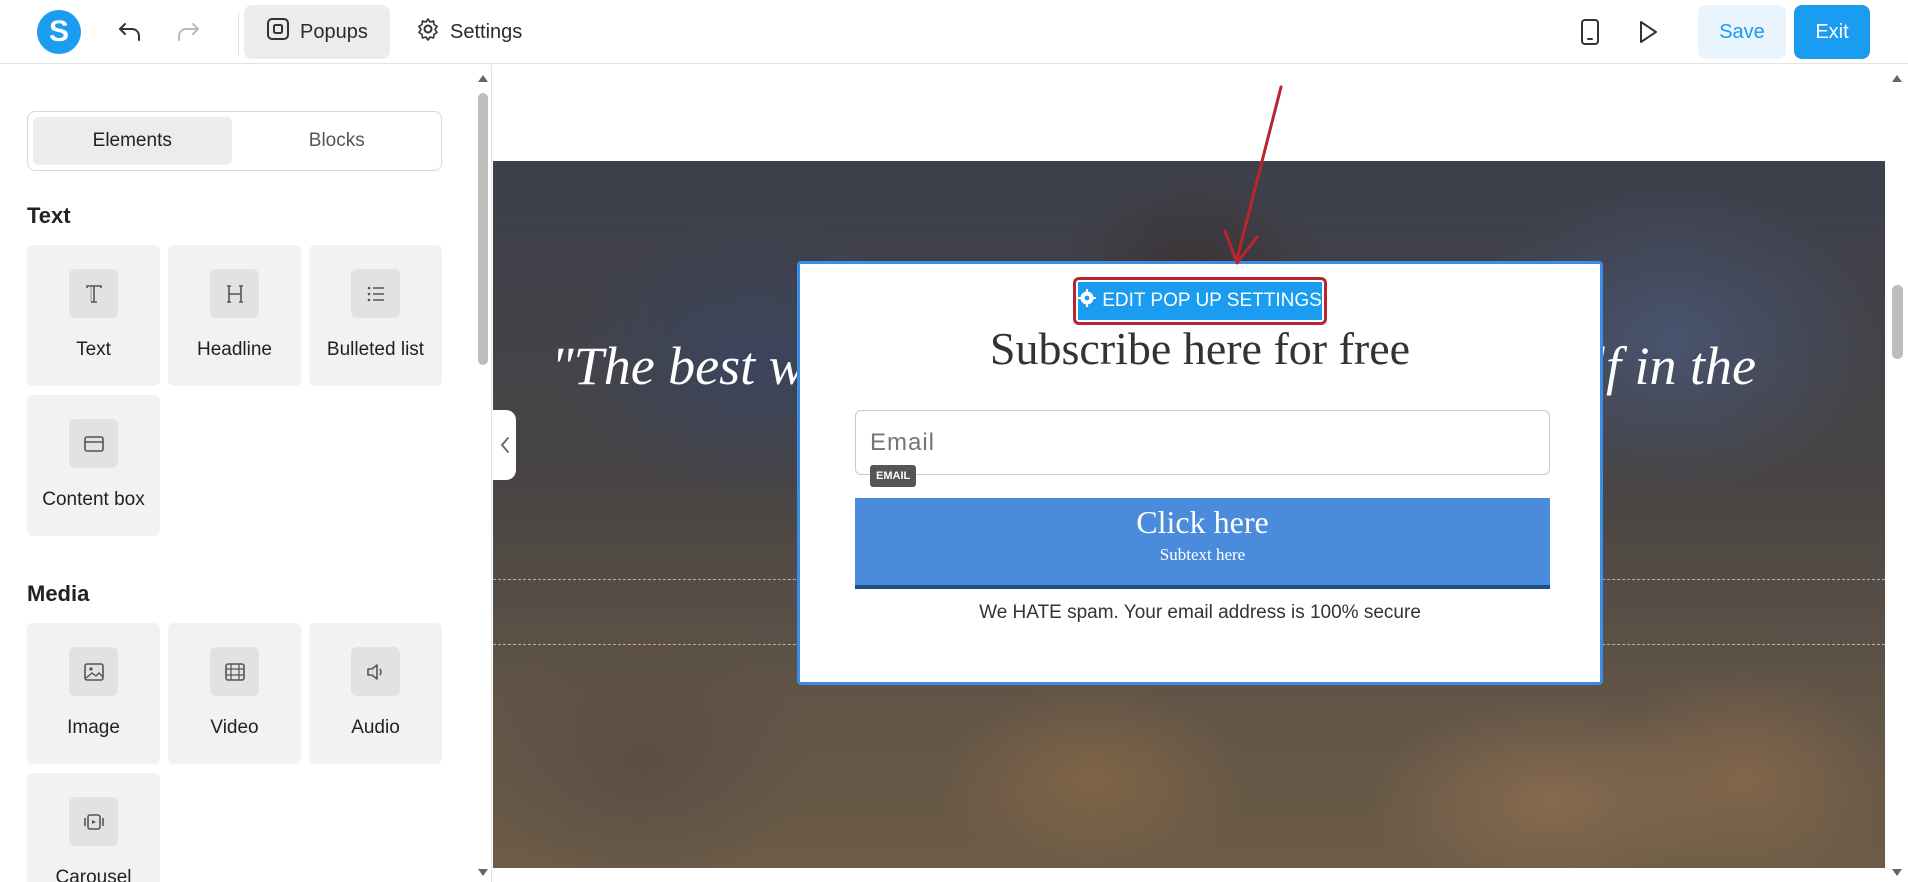  Describe the element at coordinates (234, 349) in the screenshot. I see `element-label: Headline` at that location.